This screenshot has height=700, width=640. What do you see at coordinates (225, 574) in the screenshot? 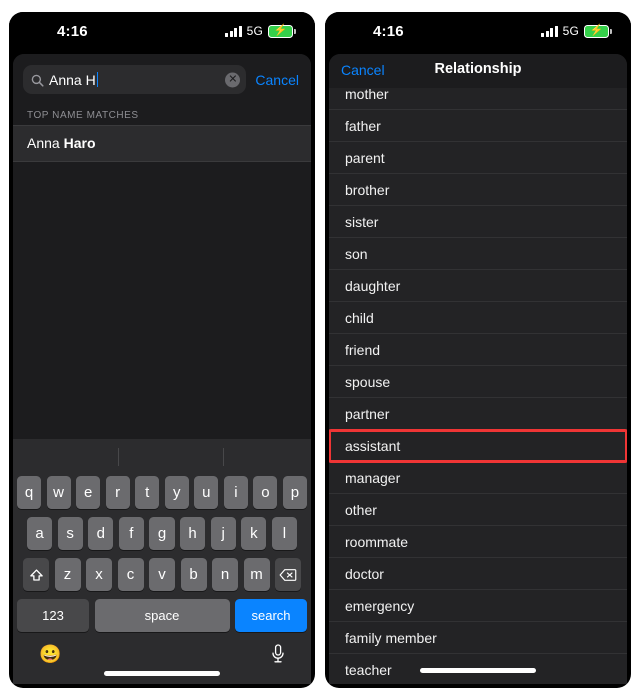
I see `key-n: n` at bounding box center [225, 574].